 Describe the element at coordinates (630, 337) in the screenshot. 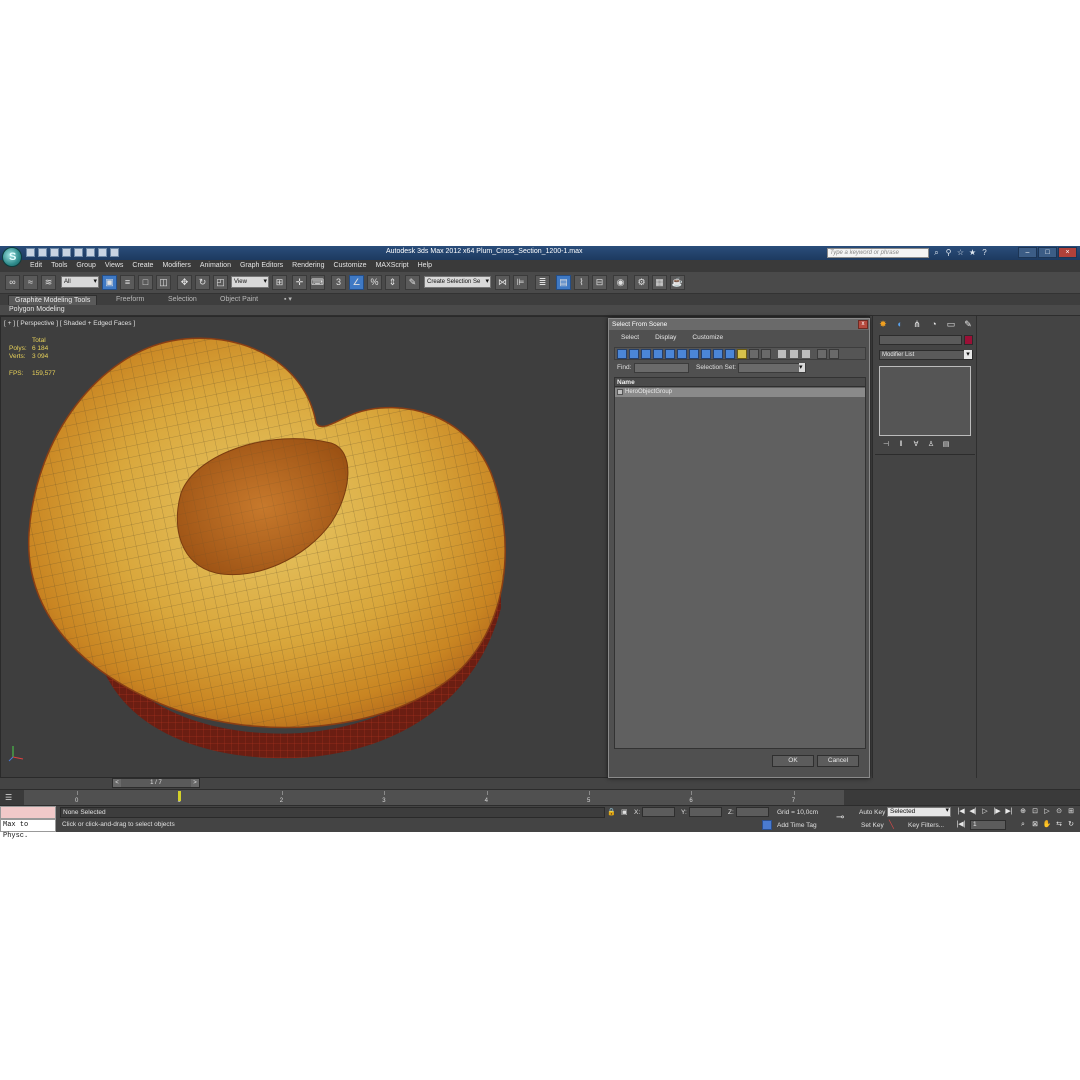

I see `dialog-menu-select: Select` at that location.